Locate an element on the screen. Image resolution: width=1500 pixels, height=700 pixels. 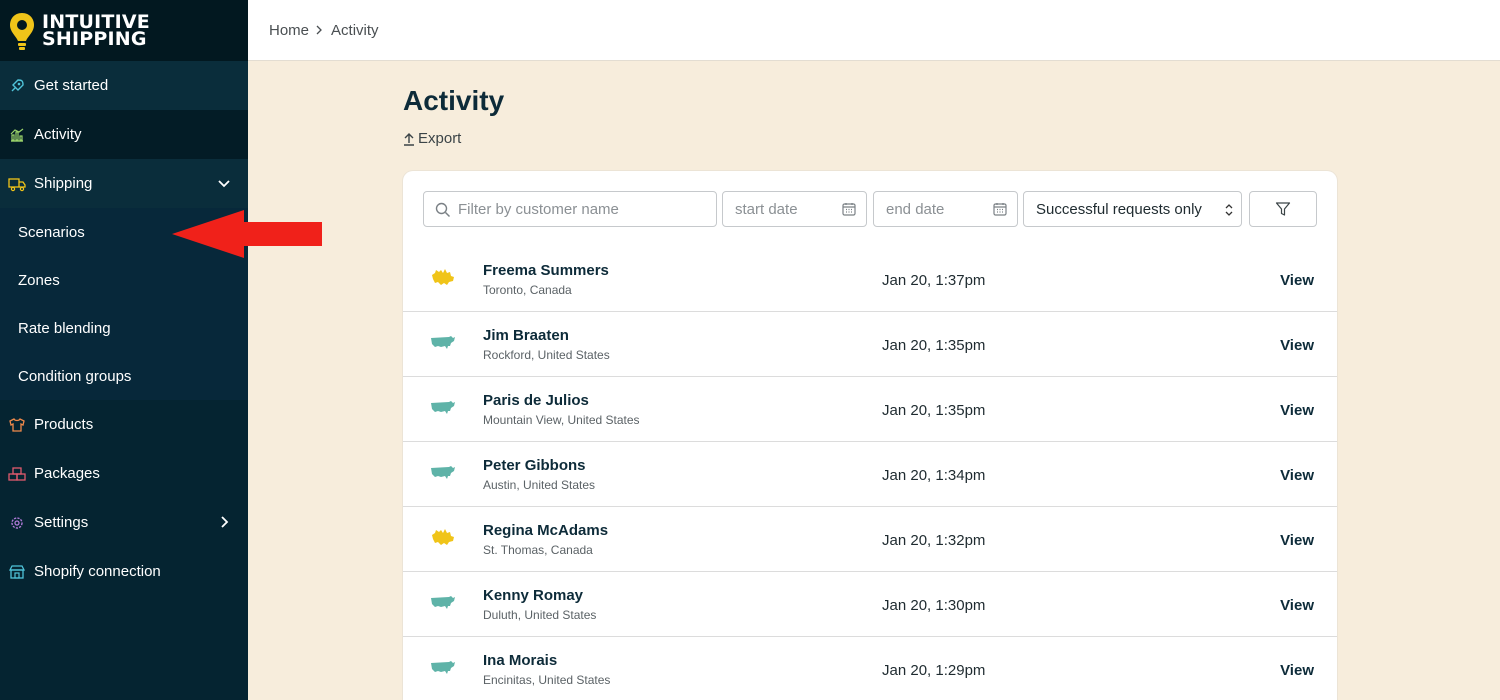
request-time: Jan 20, 1:29pm is located at coordinates (934, 670).